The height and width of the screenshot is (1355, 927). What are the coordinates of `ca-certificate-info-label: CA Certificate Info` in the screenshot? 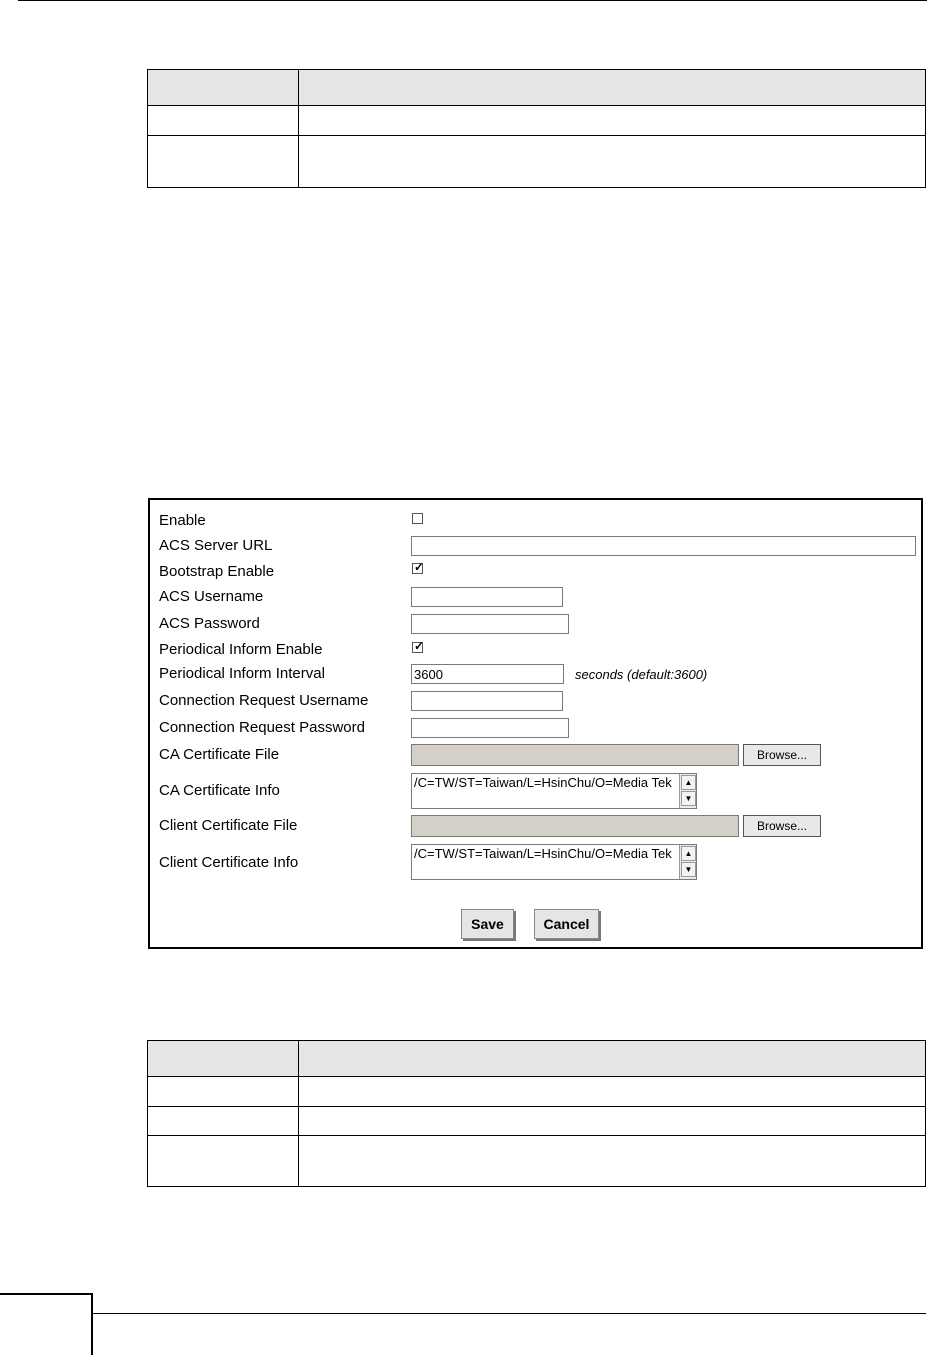 It's located at (219, 790).